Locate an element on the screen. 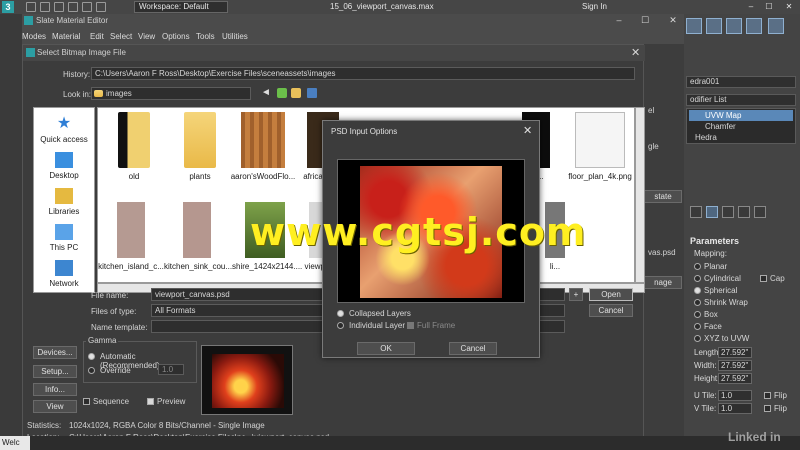 This screenshot has height=450, width=800. motion-tab-icon is located at coordinates (754, 26).